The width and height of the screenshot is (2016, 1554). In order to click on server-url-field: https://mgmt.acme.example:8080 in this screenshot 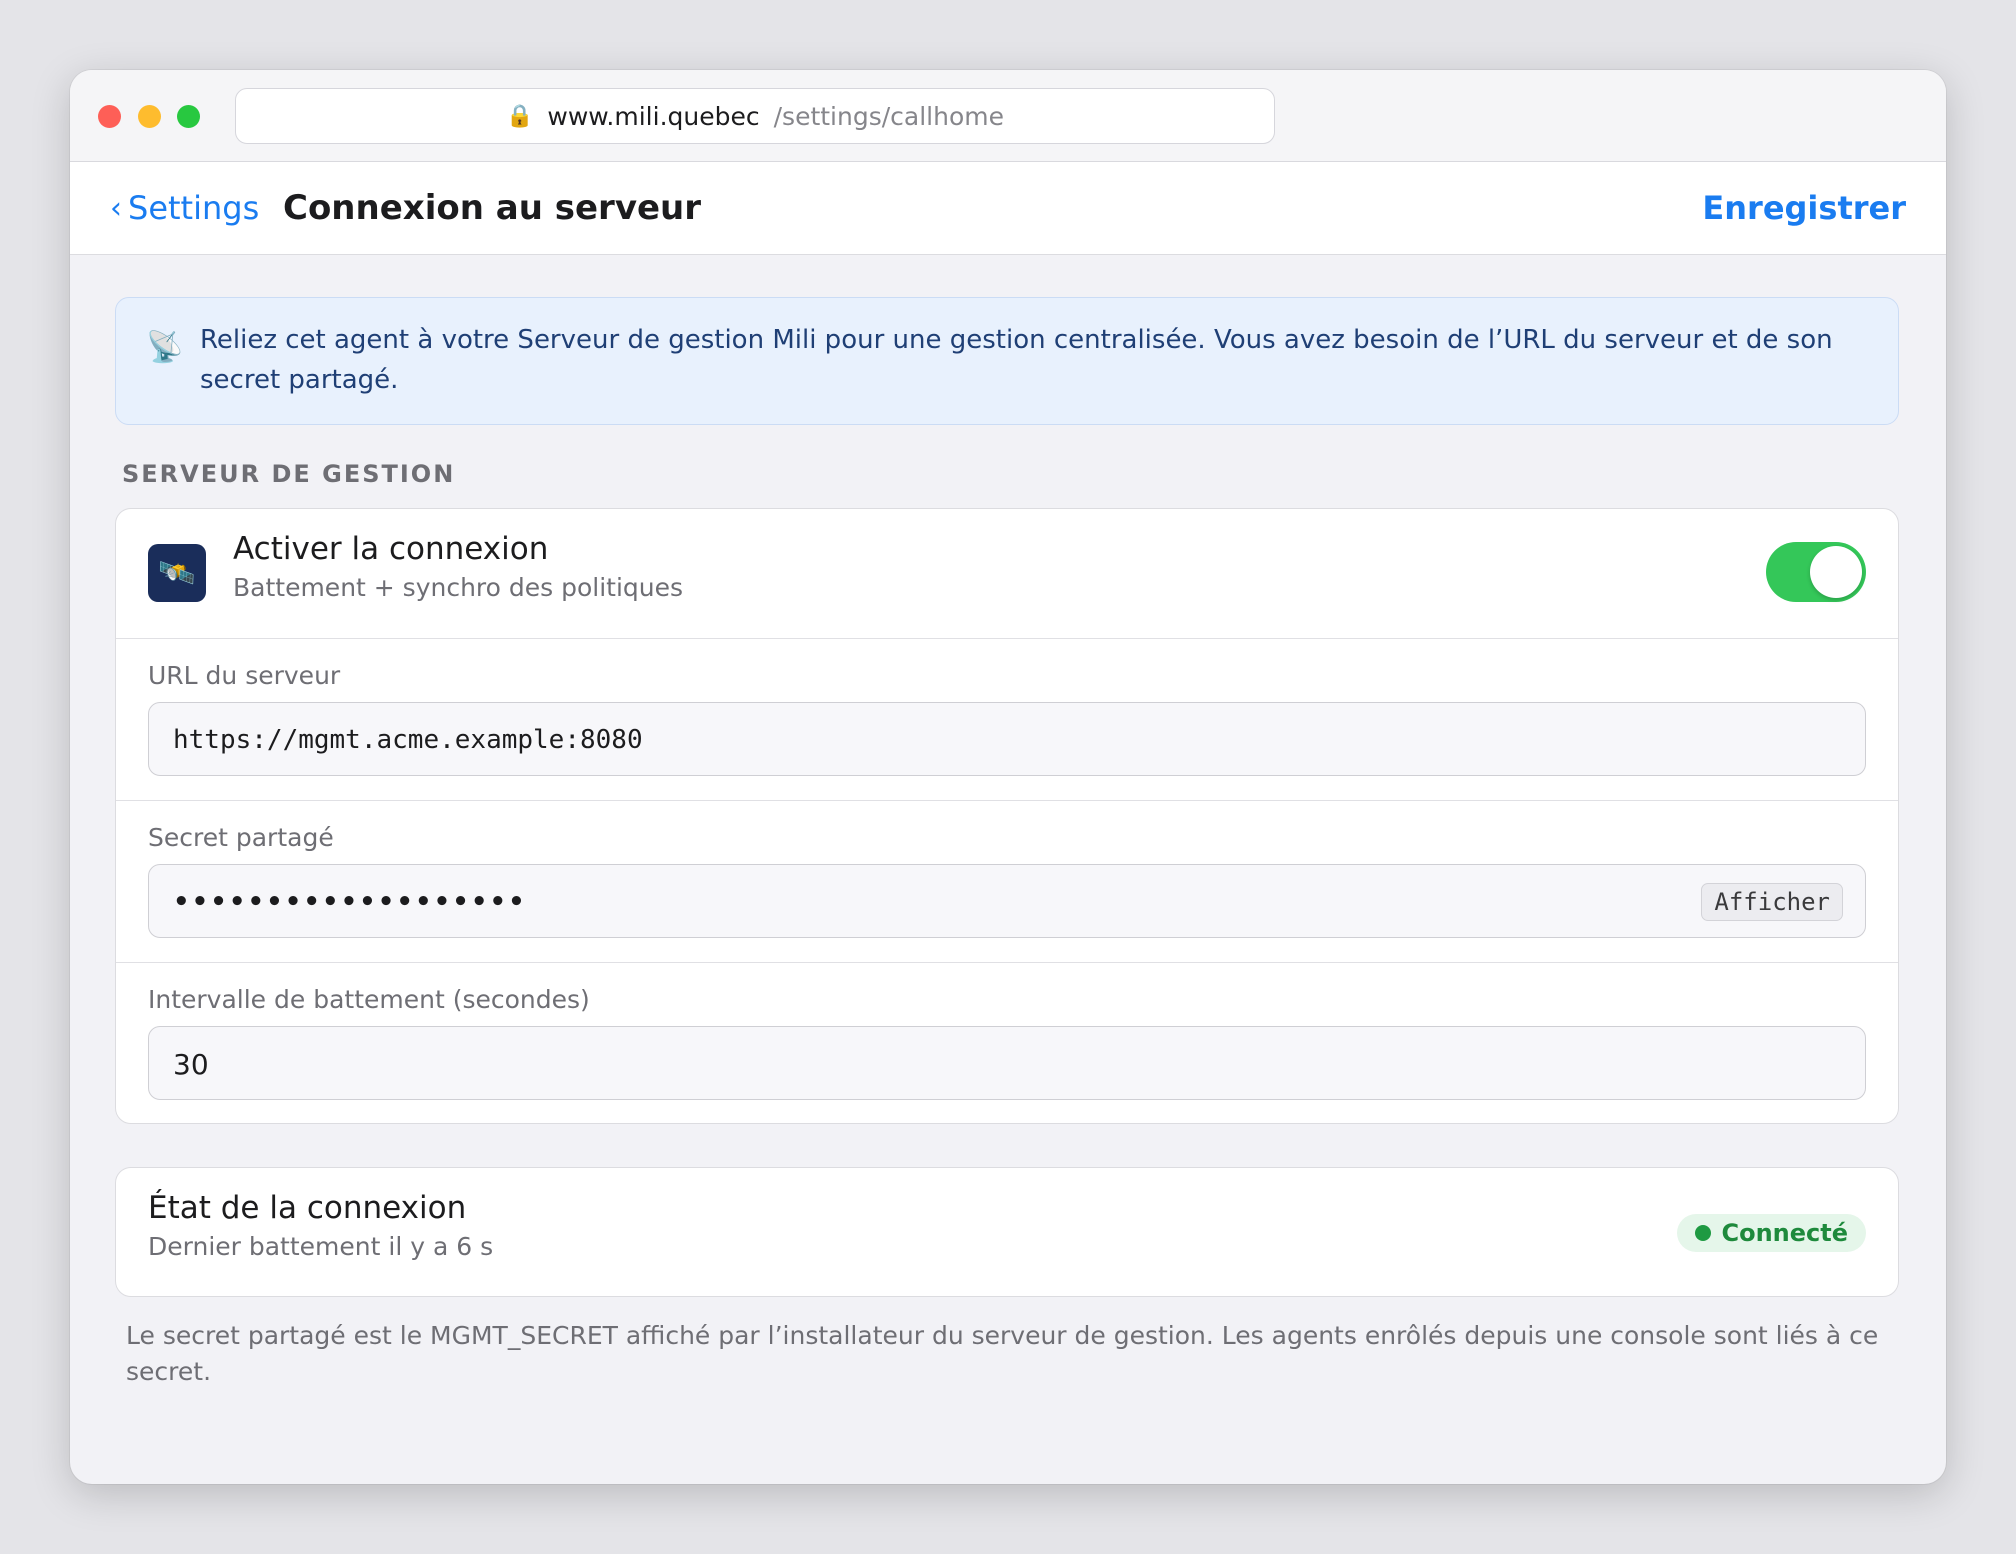, I will do `click(1007, 739)`.